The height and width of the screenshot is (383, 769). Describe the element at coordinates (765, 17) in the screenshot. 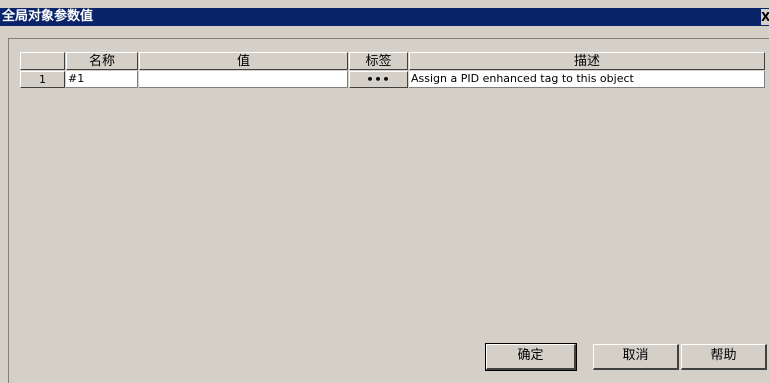

I see `close-icon: X` at that location.